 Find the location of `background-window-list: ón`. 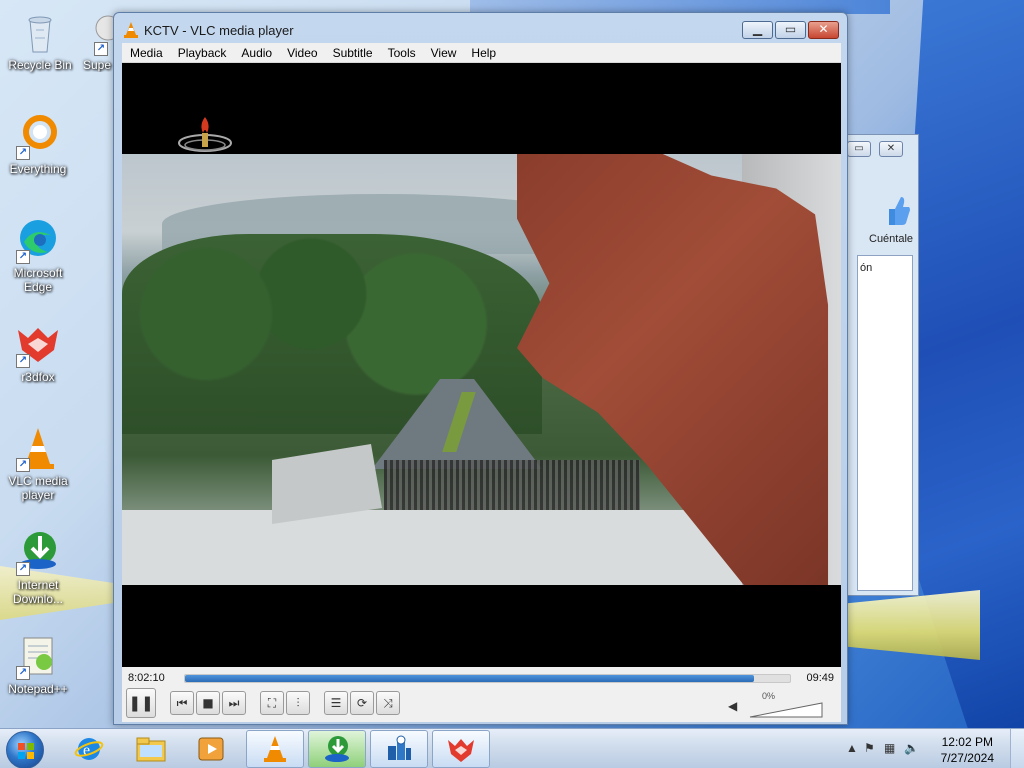

background-window-list: ón is located at coordinates (885, 423).